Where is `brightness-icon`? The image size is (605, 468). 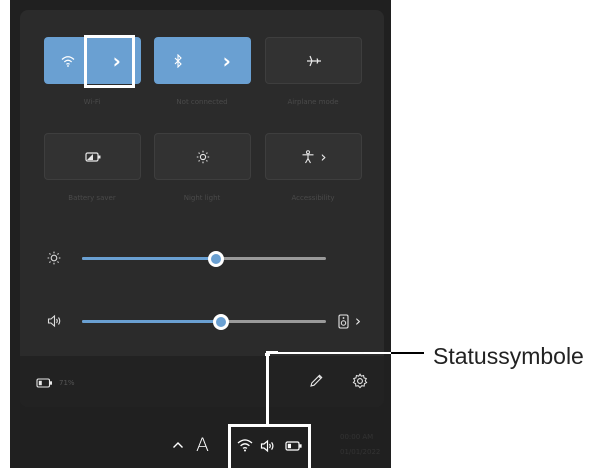
brightness-icon is located at coordinates (54, 258).